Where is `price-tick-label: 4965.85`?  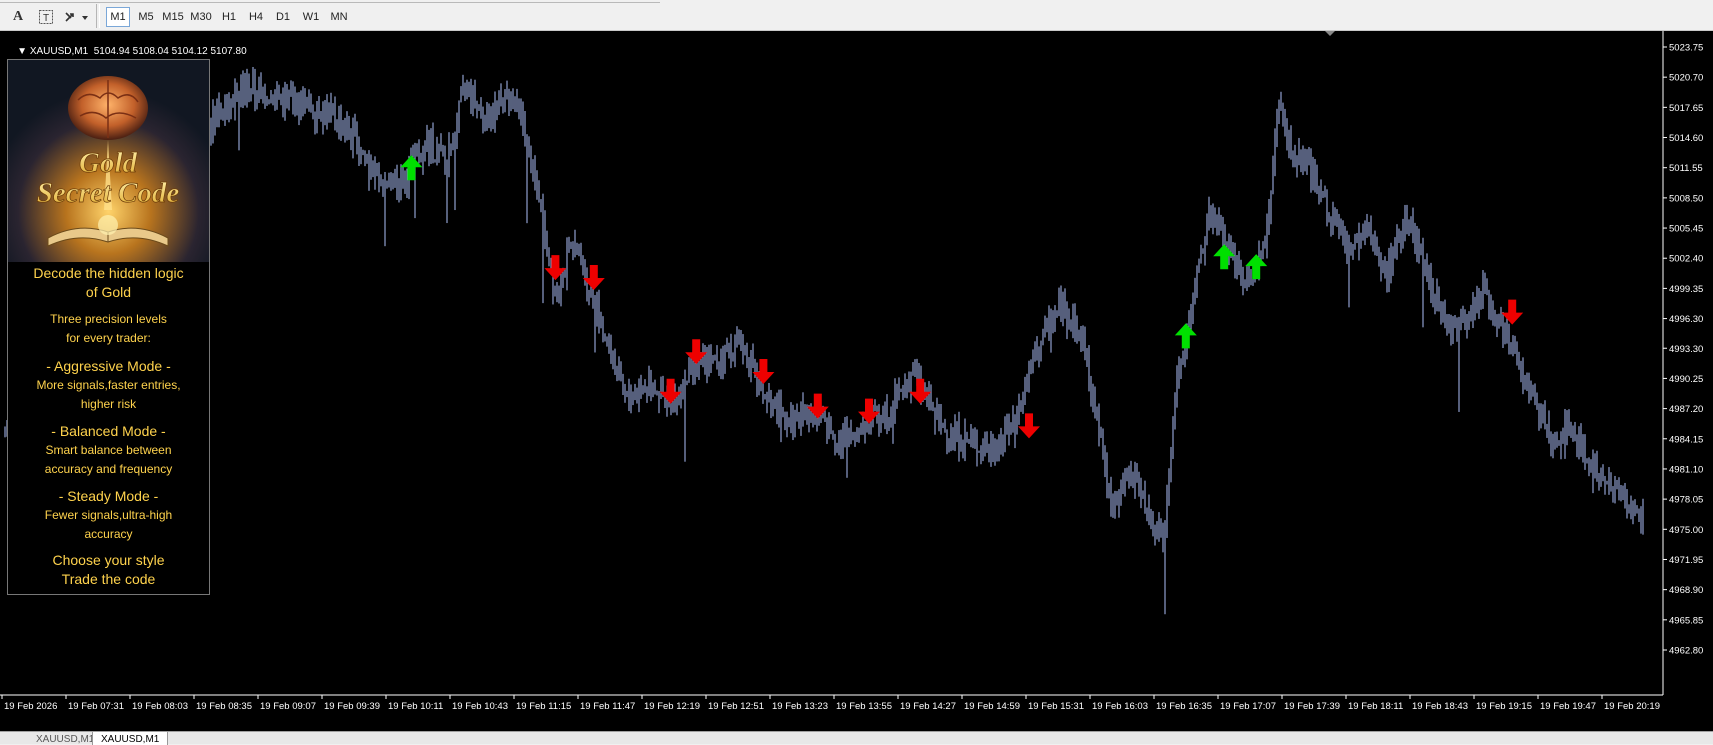 price-tick-label: 4965.85 is located at coordinates (1686, 620).